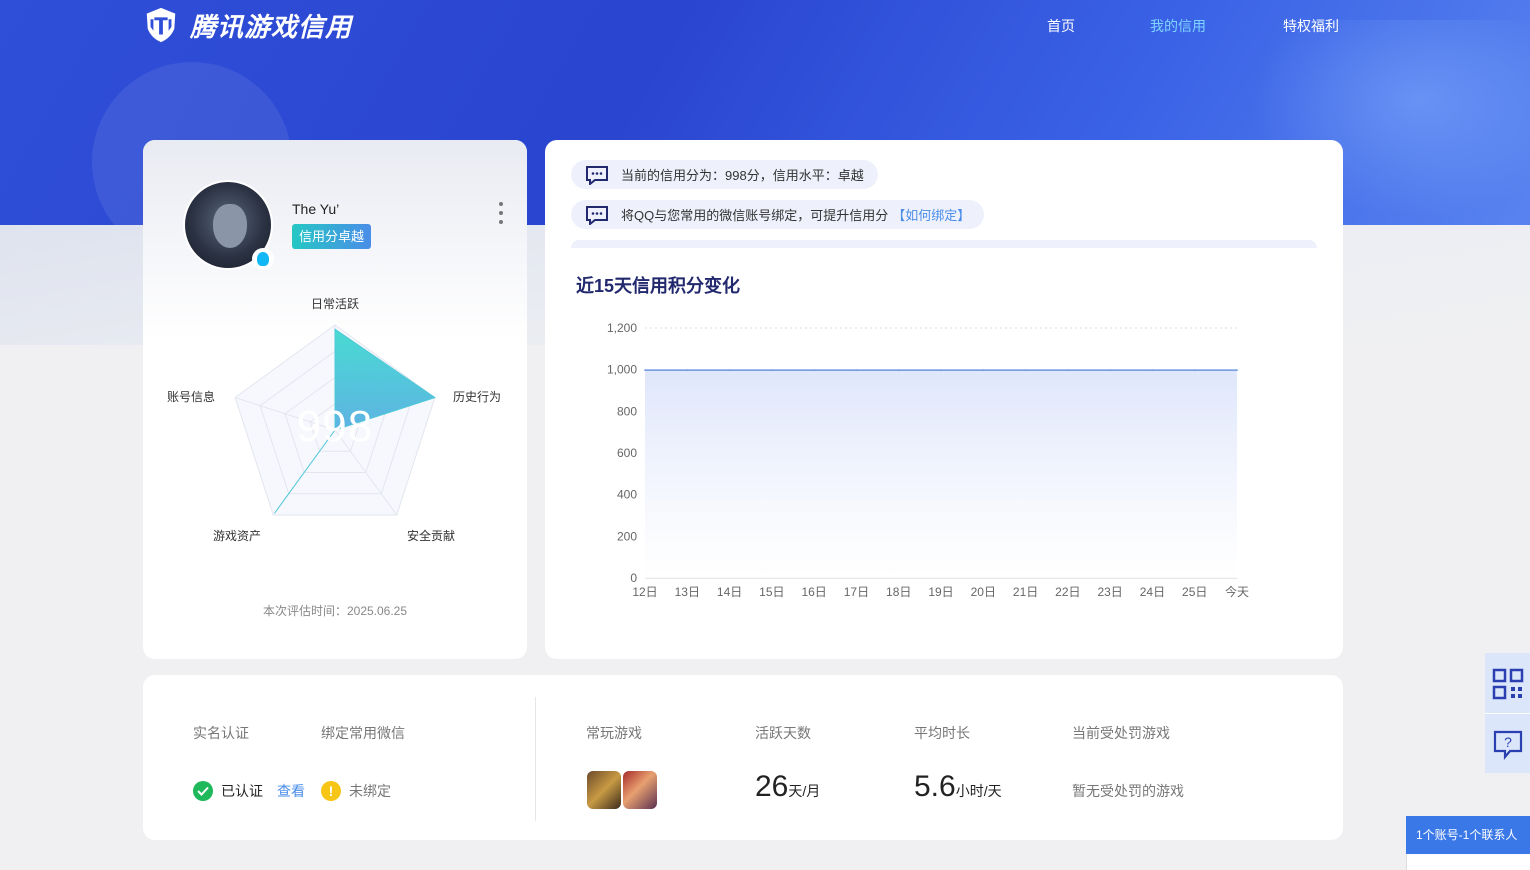 The image size is (1530, 870). What do you see at coordinates (1468, 862) in the screenshot?
I see `contact-tab-panel` at bounding box center [1468, 862].